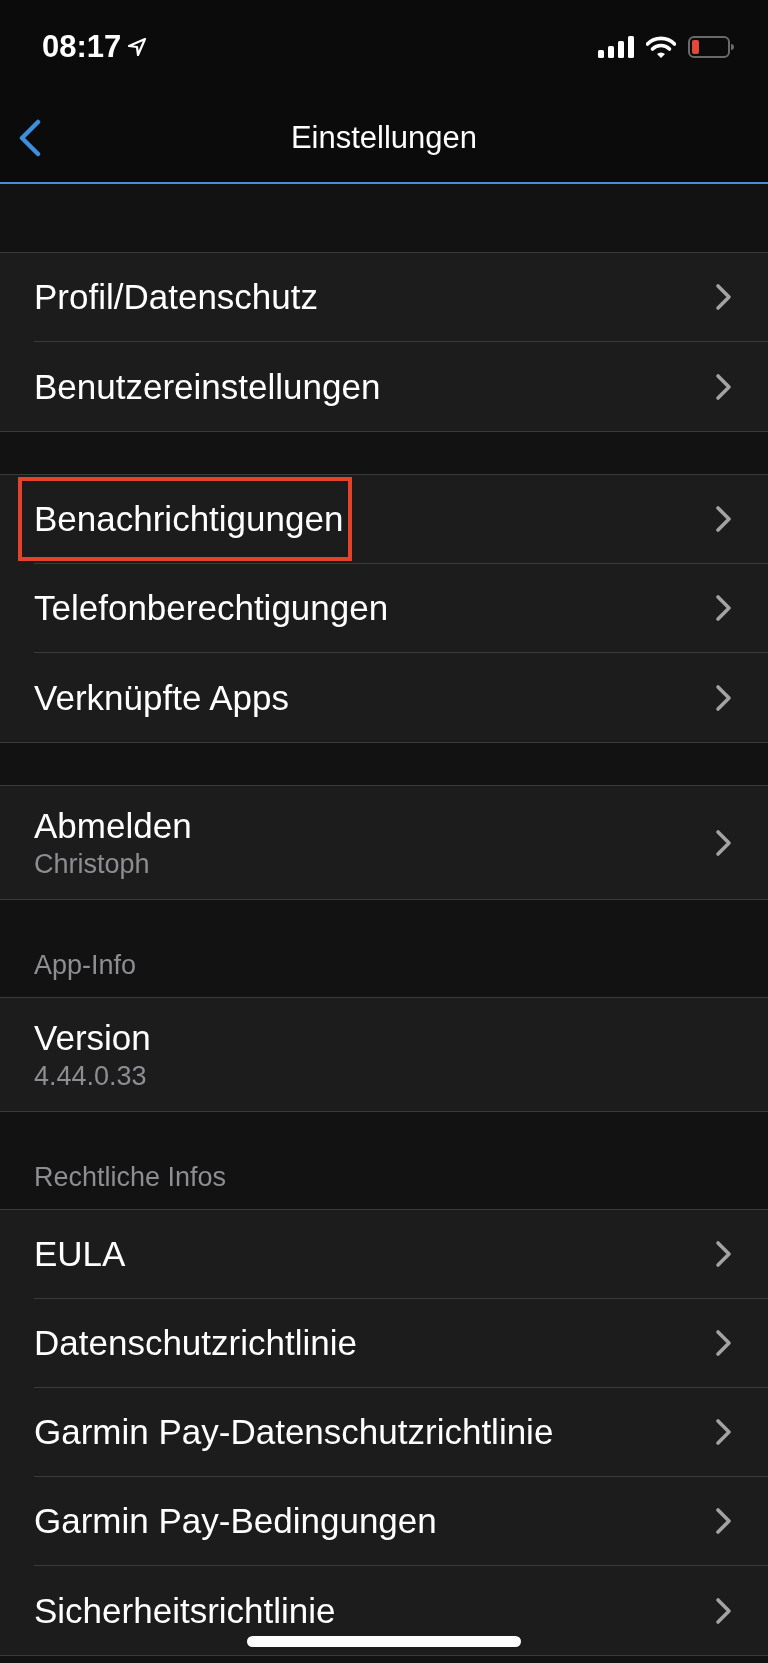 The image size is (768, 1663). I want to click on row-label: Abmelden, so click(113, 825).